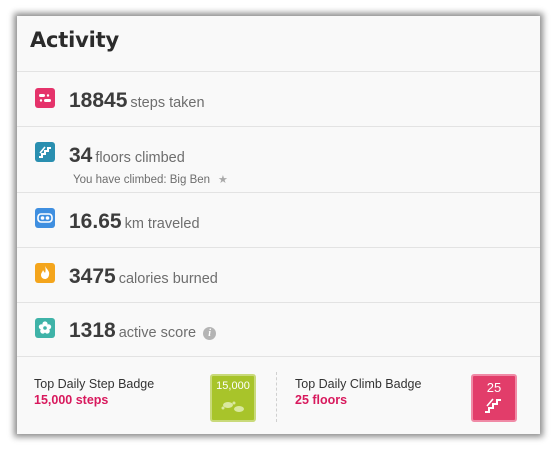 This screenshot has height=452, width=560. I want to click on stat-steps: 18845 steps taken, so click(137, 101).